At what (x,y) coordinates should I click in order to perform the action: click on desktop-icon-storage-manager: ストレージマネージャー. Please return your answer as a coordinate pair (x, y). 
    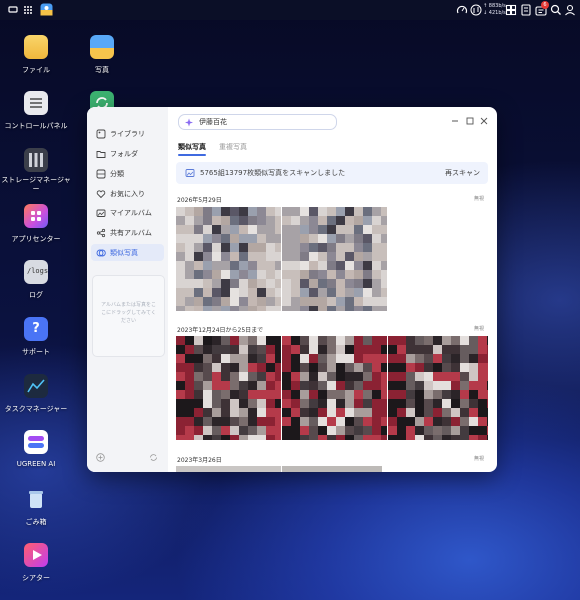
    Looking at the image, I should click on (36, 171).